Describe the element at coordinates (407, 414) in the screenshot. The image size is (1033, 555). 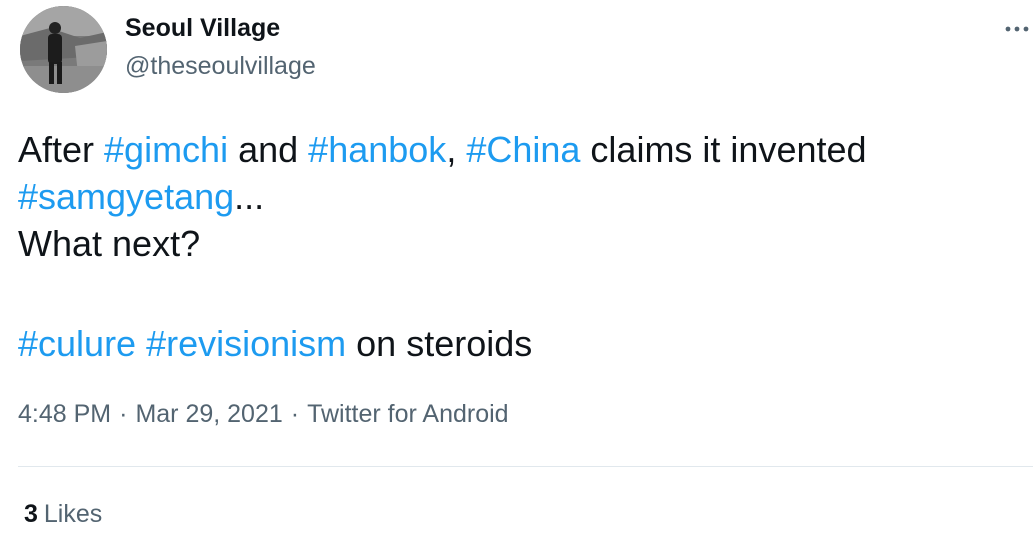
I see `tweet-source: Twitter for Android` at that location.